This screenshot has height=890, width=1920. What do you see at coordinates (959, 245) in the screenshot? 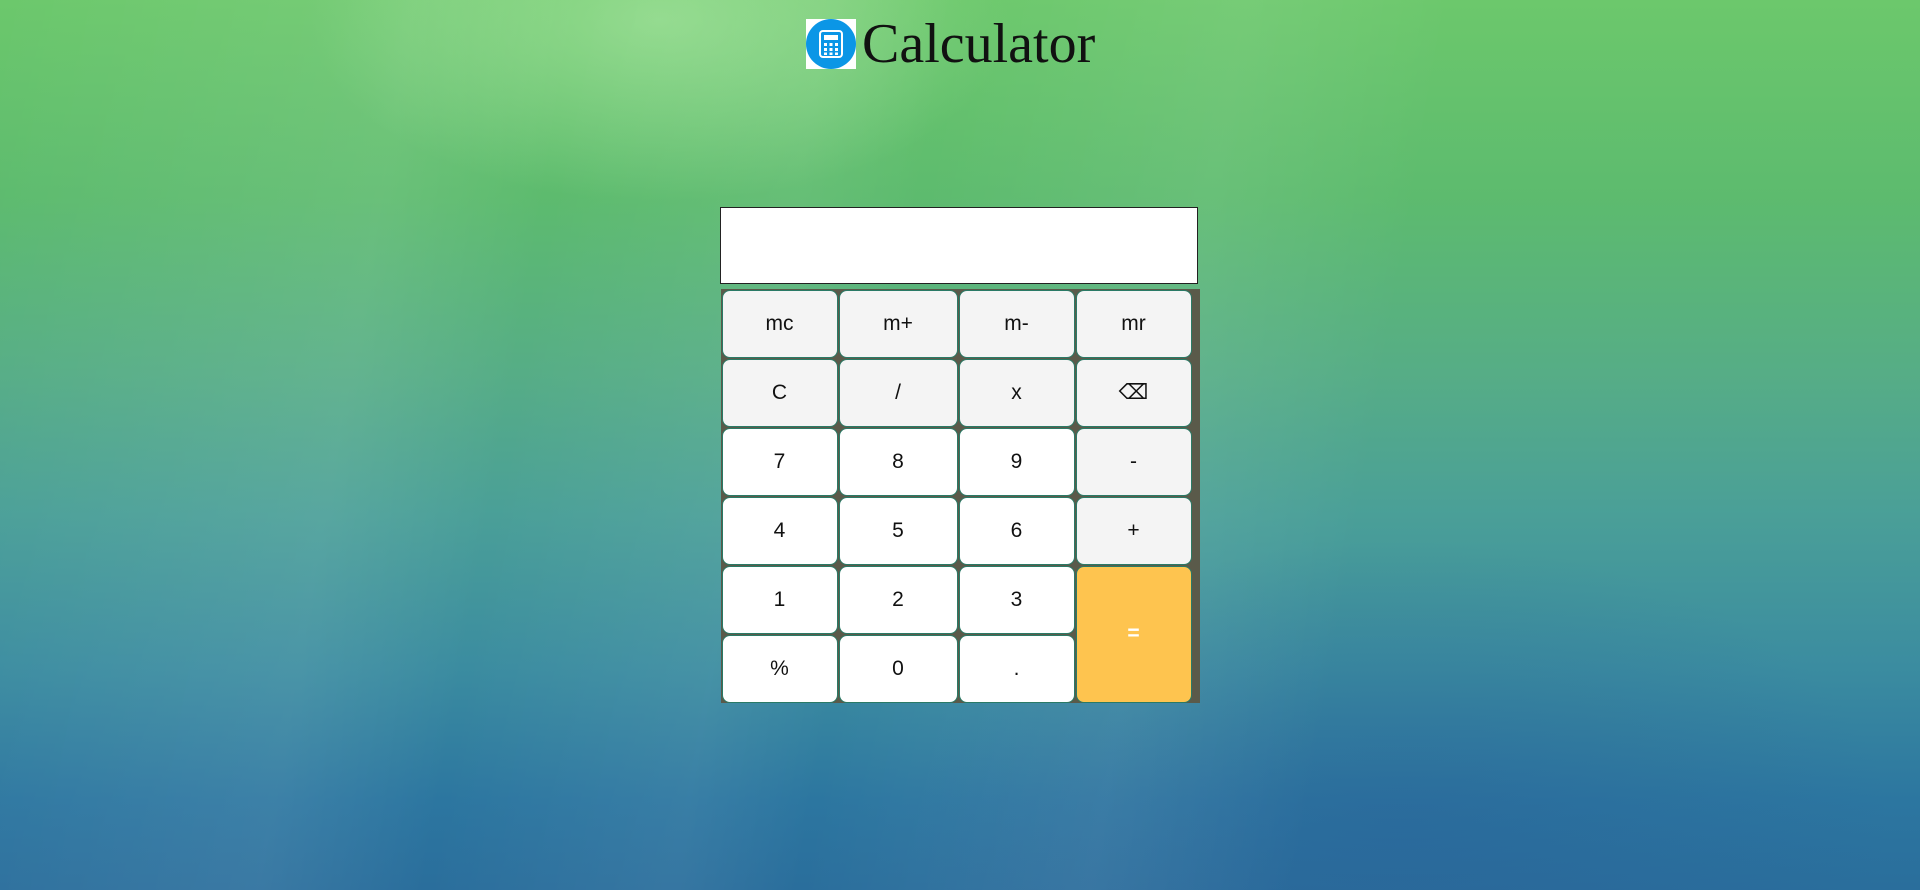
I see `calculator-display` at bounding box center [959, 245].